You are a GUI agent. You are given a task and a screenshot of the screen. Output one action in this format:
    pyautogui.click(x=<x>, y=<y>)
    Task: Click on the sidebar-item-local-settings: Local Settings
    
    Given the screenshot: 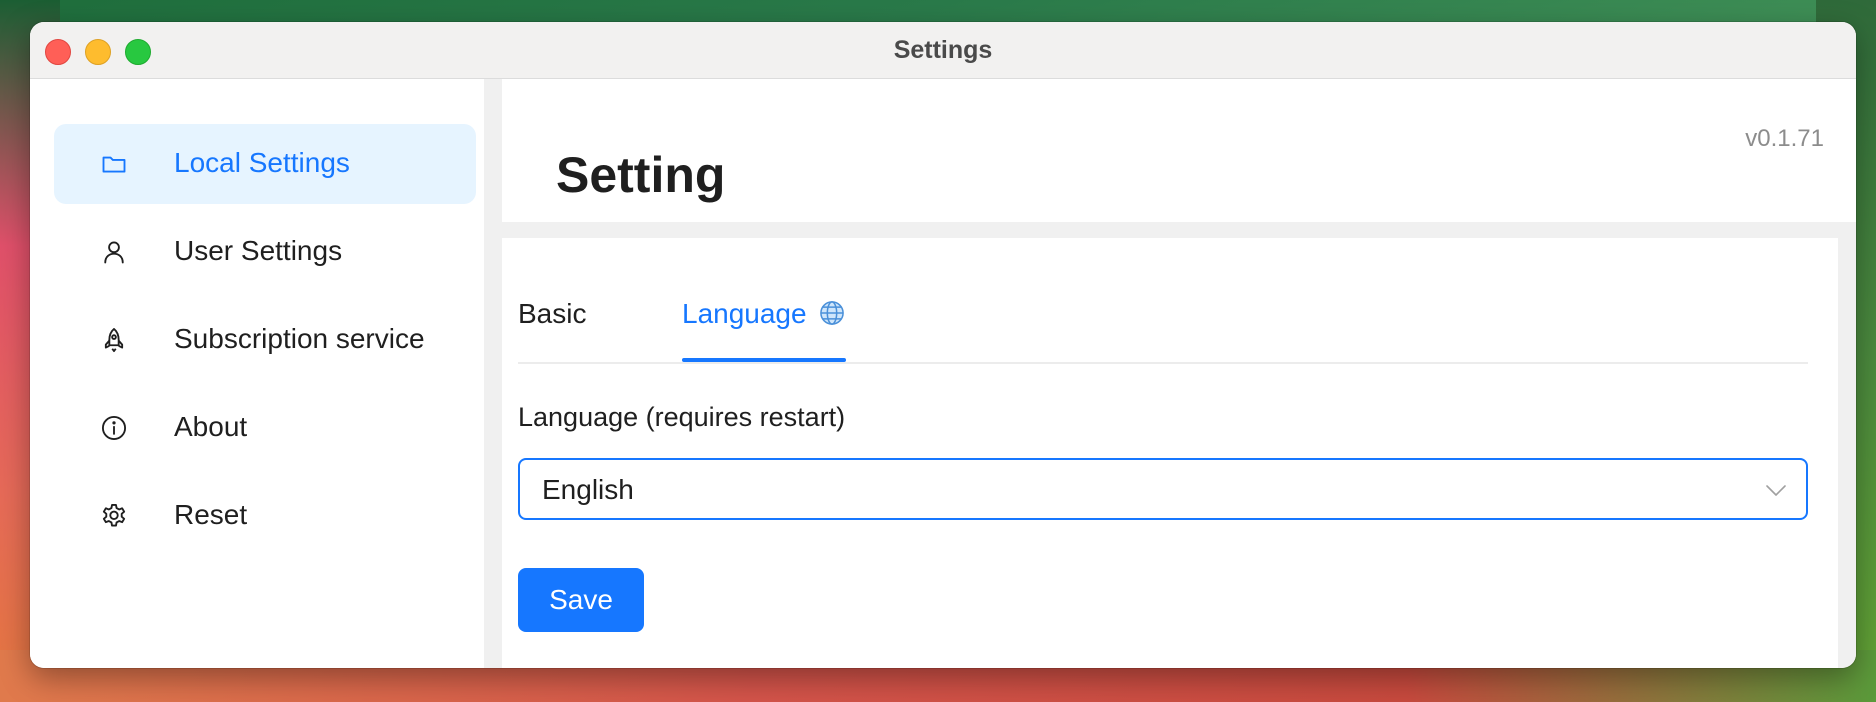 What is the action you would take?
    pyautogui.click(x=265, y=164)
    